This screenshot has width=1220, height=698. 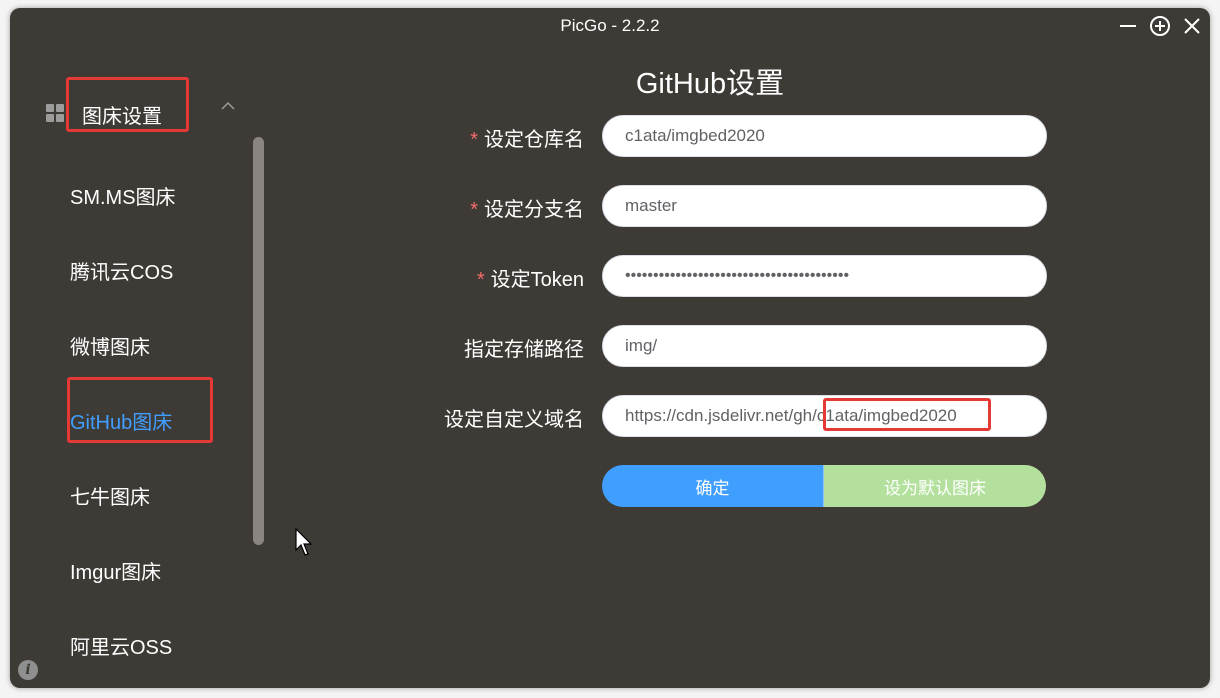 What do you see at coordinates (140, 410) in the screenshot?
I see `highlight-box-github` at bounding box center [140, 410].